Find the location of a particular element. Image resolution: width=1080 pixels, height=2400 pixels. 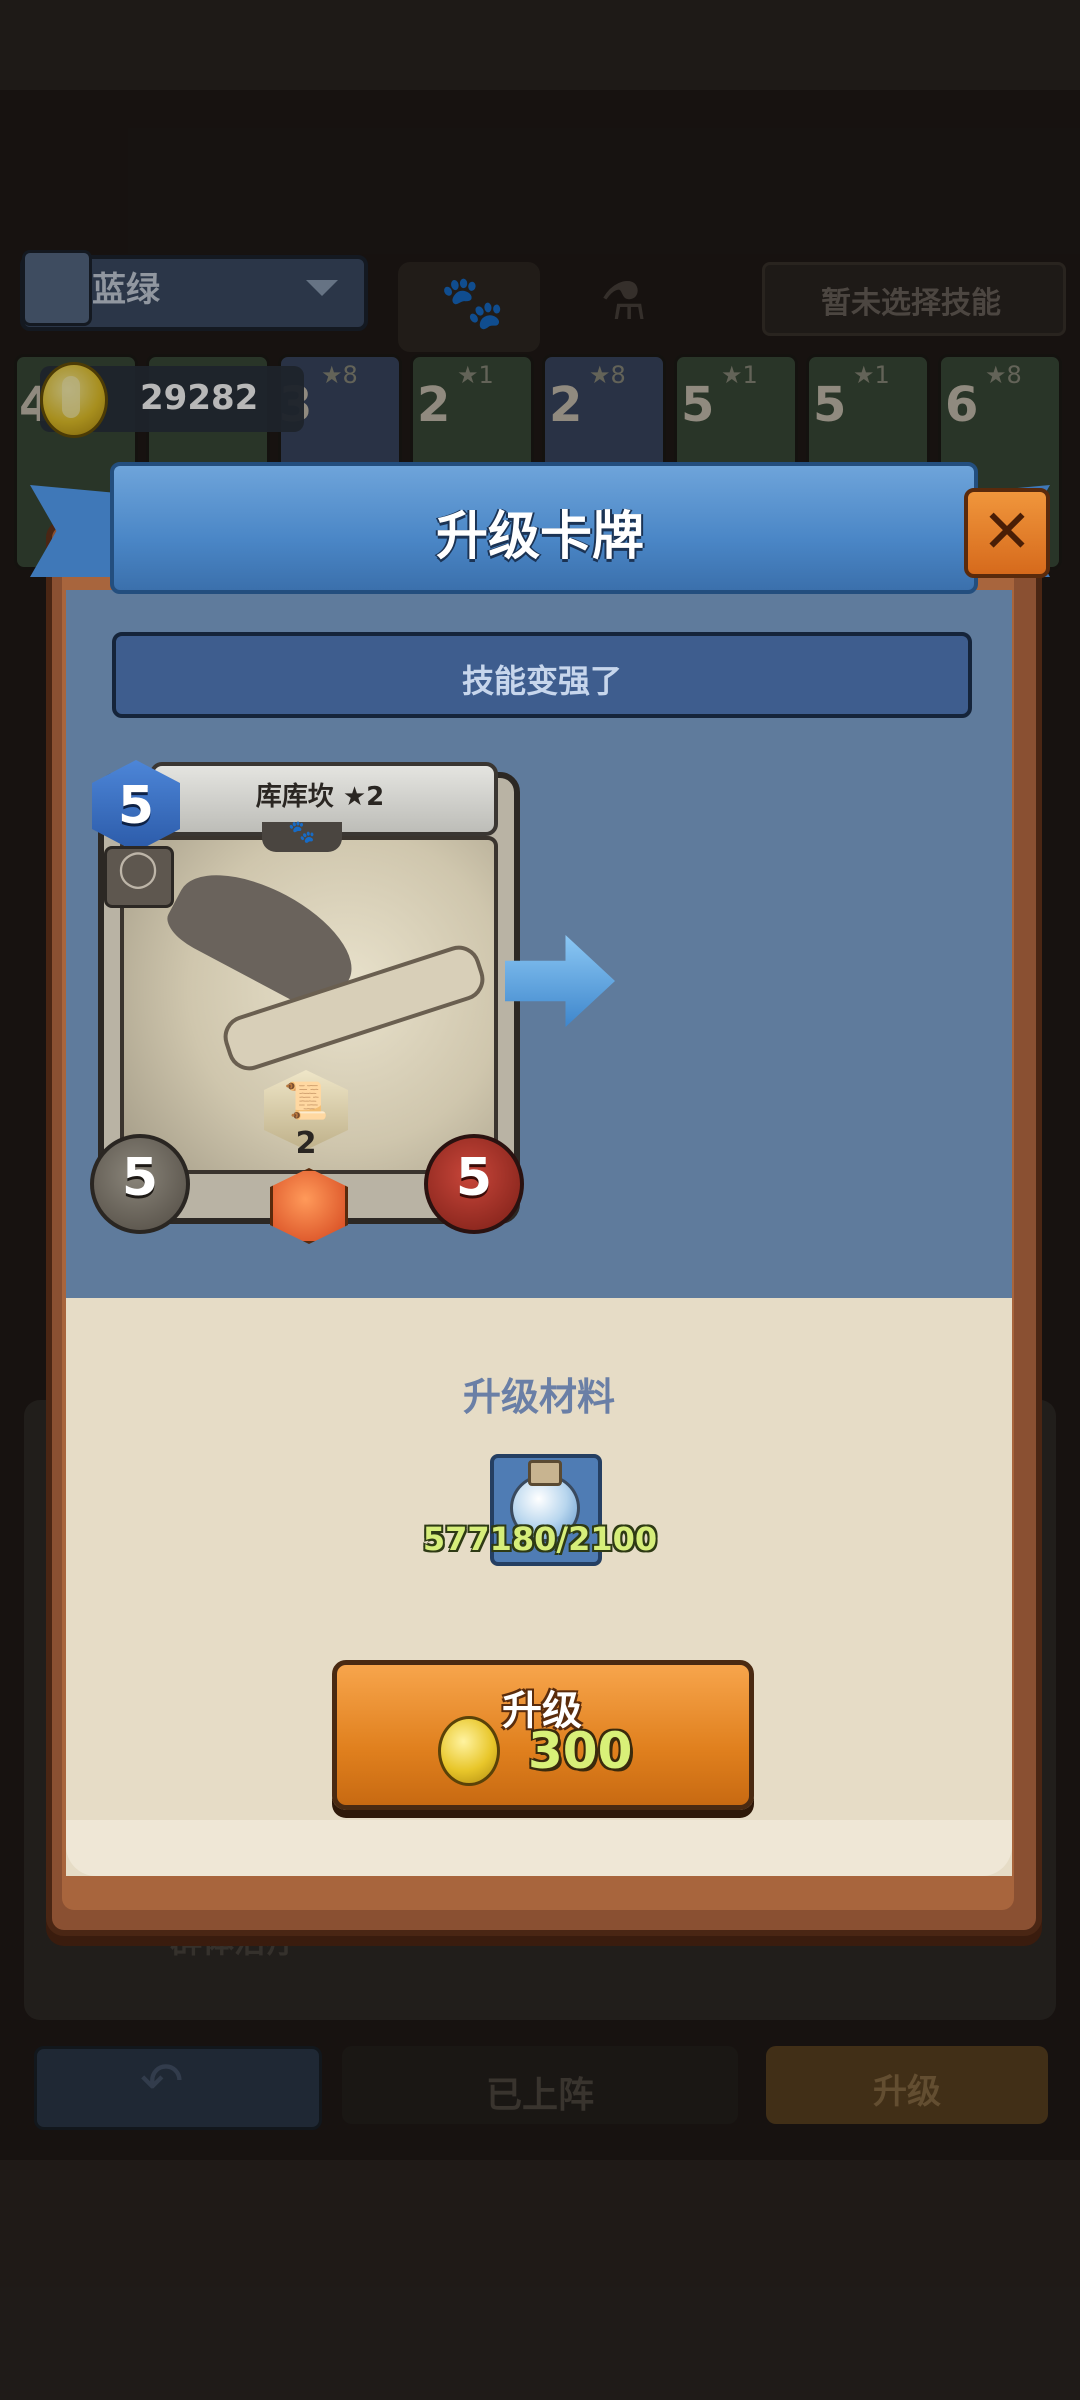

info-text: 技能变强了 is located at coordinates (541, 681).